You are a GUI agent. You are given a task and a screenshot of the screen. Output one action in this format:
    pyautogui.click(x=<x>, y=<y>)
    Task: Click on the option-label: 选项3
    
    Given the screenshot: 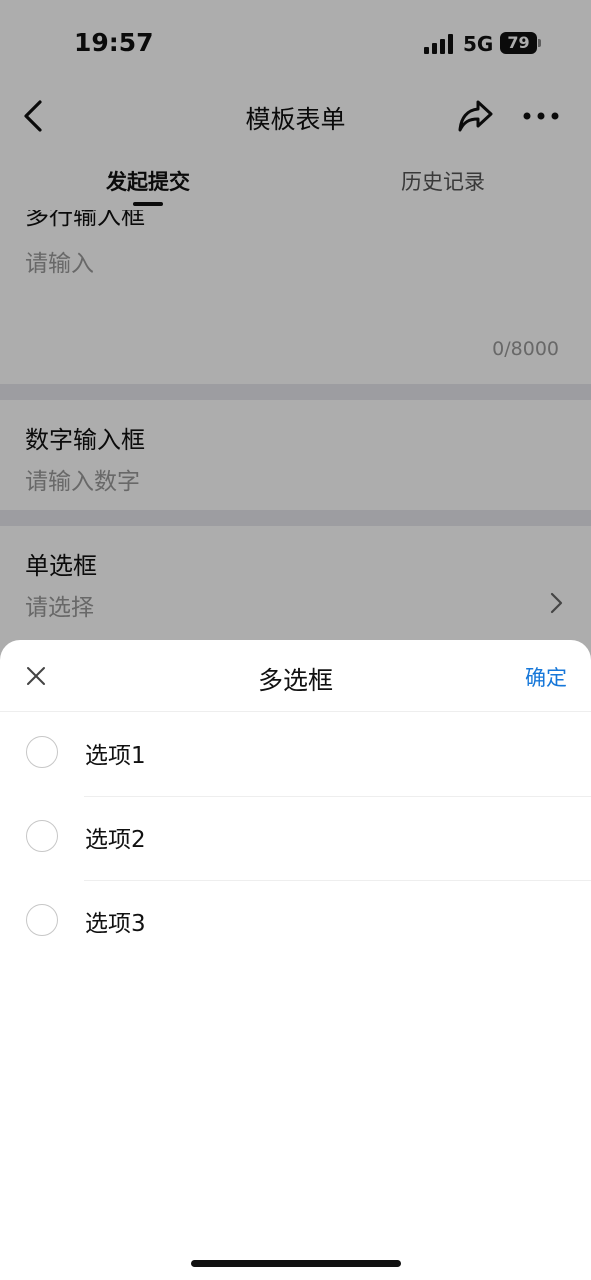 What is the action you would take?
    pyautogui.click(x=115, y=924)
    